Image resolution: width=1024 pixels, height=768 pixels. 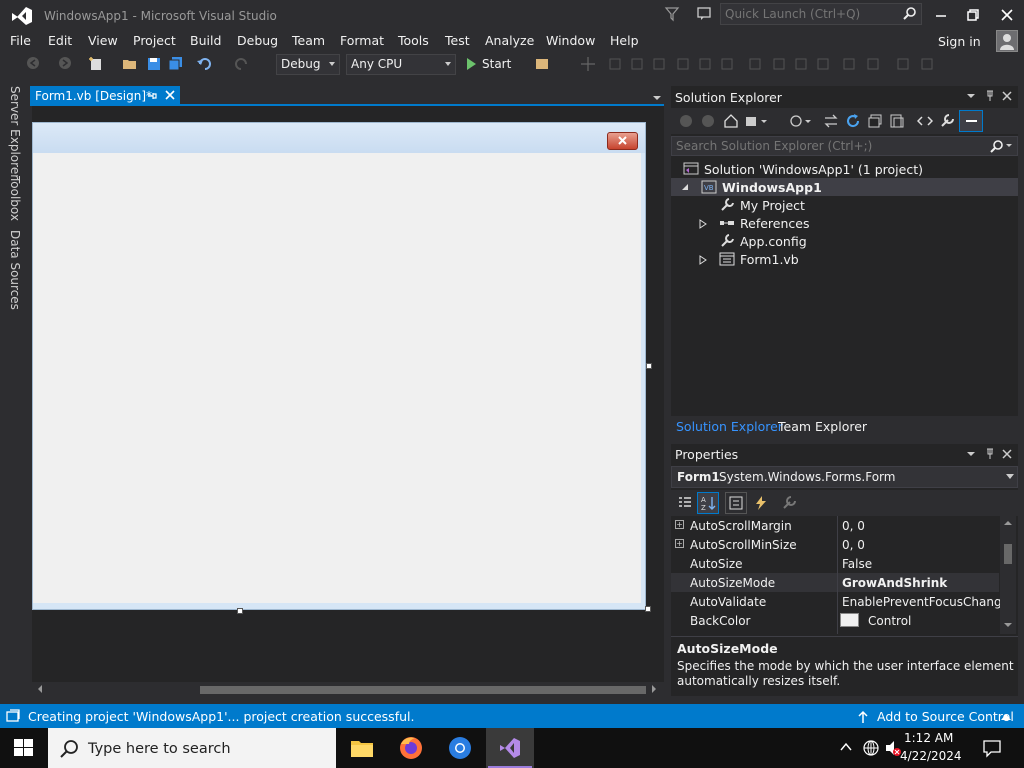 I want to click on sign-in-link: Sign in, so click(x=959, y=41).